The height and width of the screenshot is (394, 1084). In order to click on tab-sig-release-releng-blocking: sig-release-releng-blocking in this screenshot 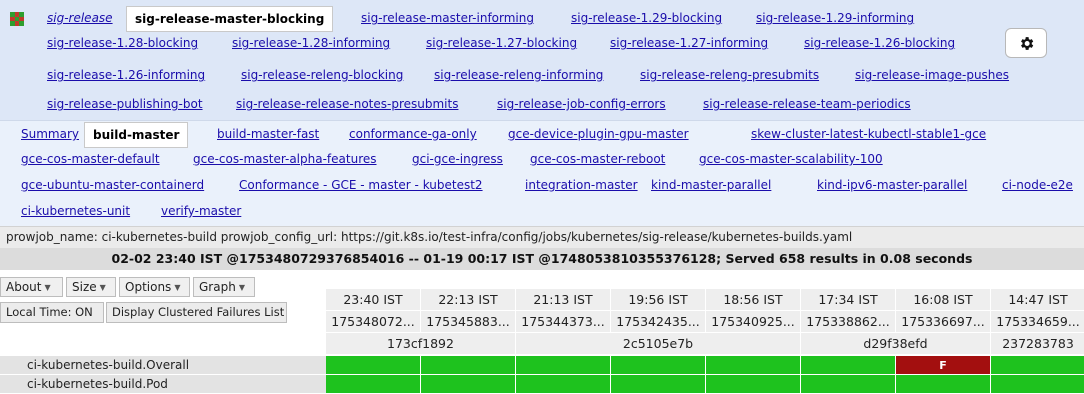, I will do `click(322, 75)`.